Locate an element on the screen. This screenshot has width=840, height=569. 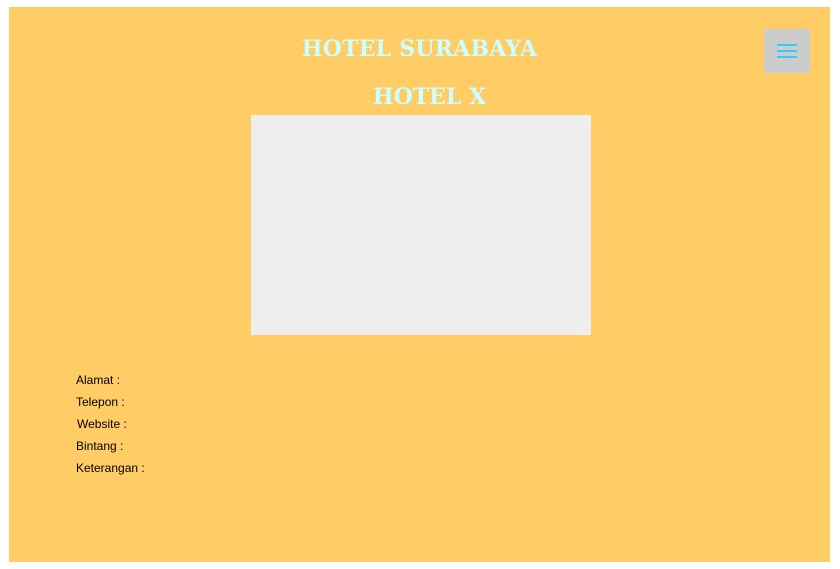
menu-button is located at coordinates (787, 51).